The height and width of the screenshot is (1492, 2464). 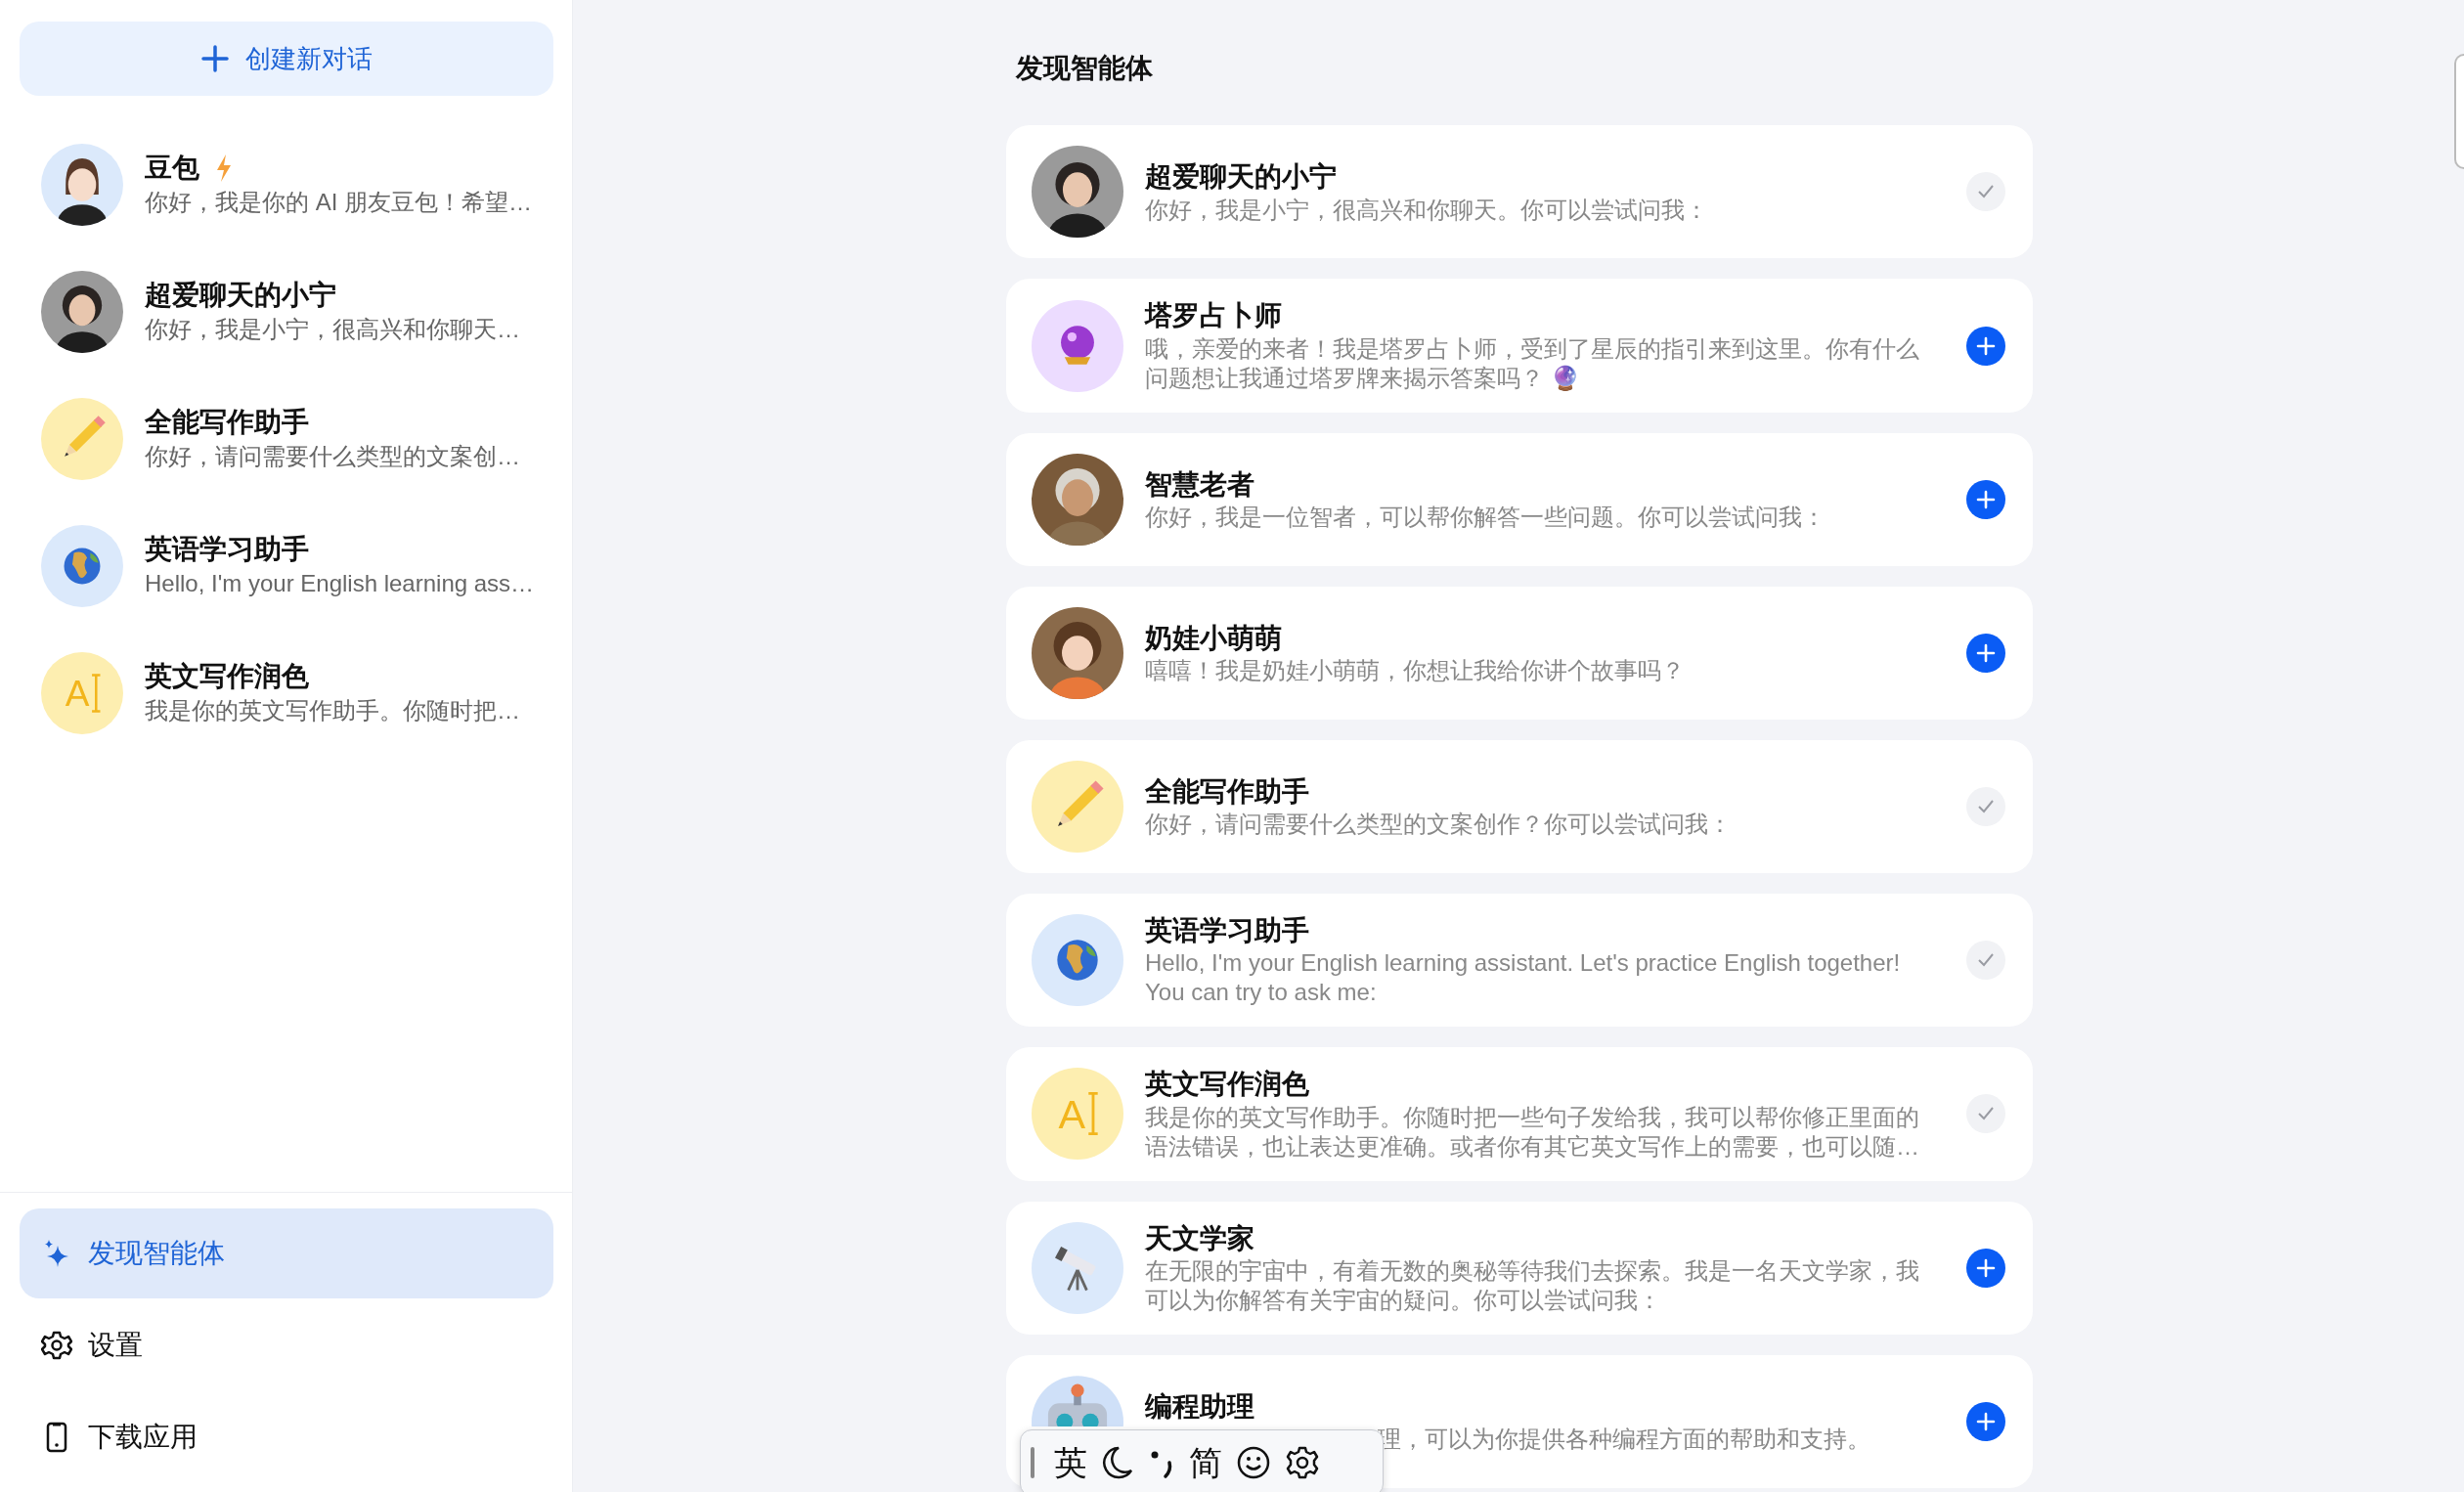 I want to click on agent-description: 在无限的宇宙中，有着无数的奥秘等待我们去探索。我是一名天文学家，我可以为你解答有关宇宙的疑问。你可以尝试问我：, so click(x=1532, y=1285).